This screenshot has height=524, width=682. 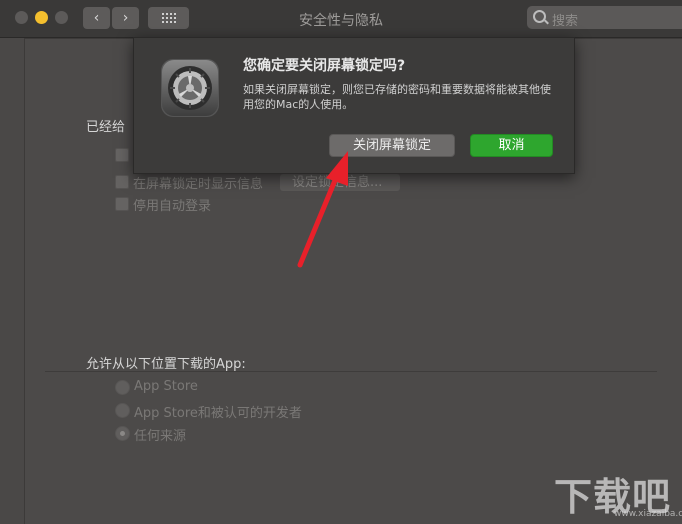 What do you see at coordinates (322, 209) in the screenshot?
I see `annotation-arrow-icon` at bounding box center [322, 209].